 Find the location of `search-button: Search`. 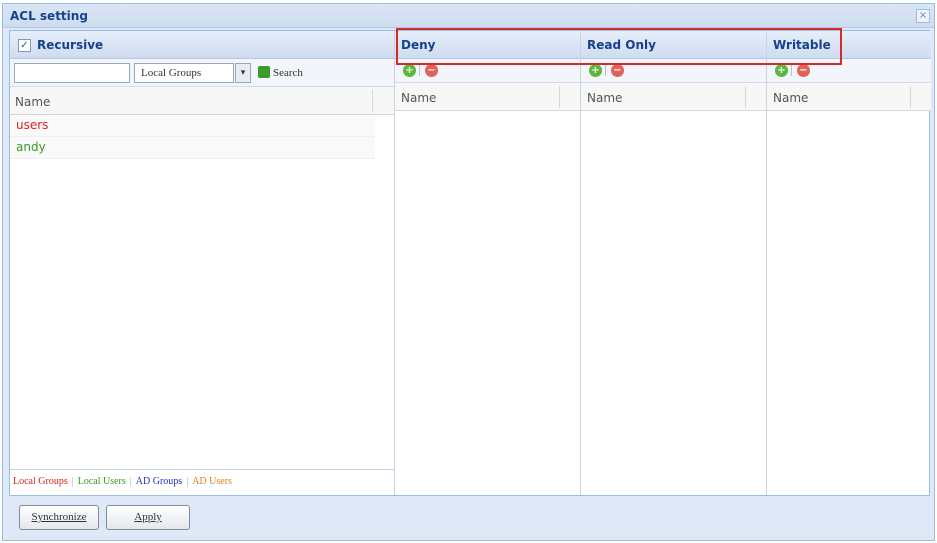

search-button: Search is located at coordinates (280, 72).